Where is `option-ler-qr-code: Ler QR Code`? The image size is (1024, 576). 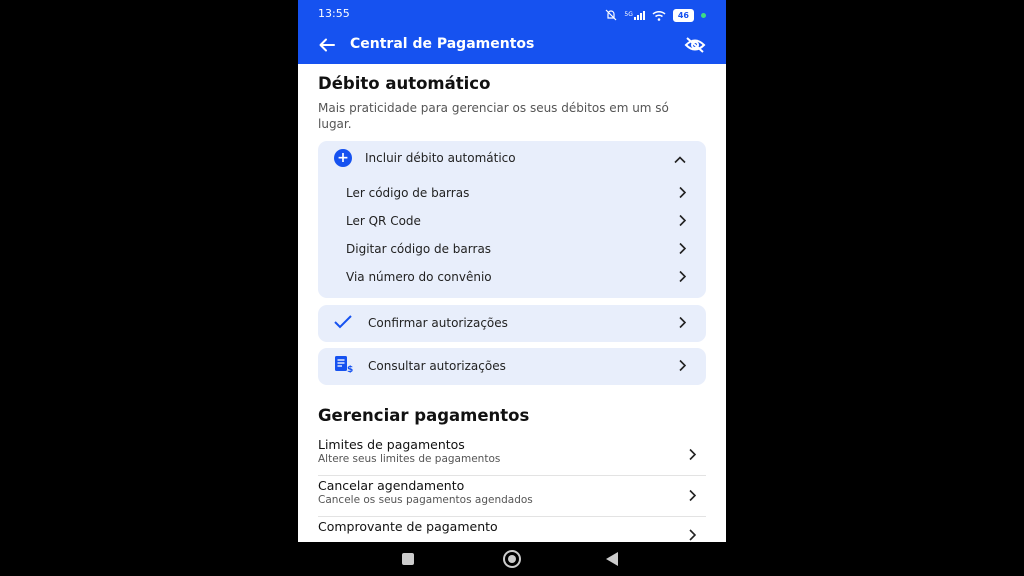 option-ler-qr-code: Ler QR Code is located at coordinates (512, 221).